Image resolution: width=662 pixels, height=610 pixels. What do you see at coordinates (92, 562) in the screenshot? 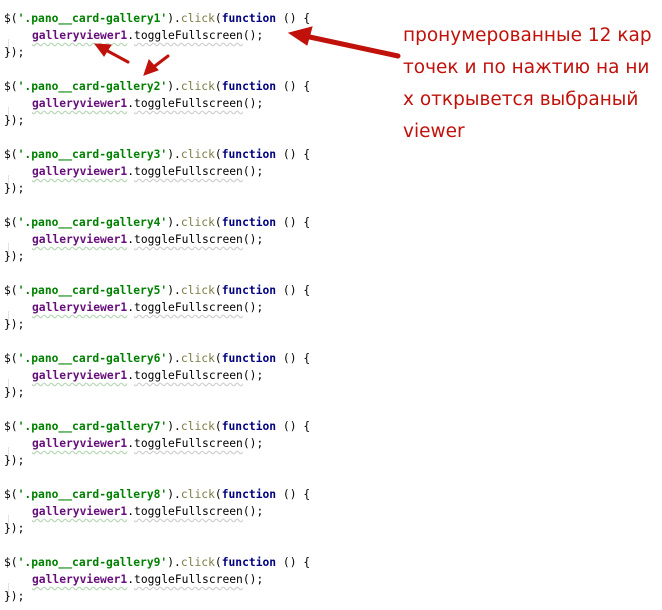
I see `code-selector: '.pano__card-gallery9'` at bounding box center [92, 562].